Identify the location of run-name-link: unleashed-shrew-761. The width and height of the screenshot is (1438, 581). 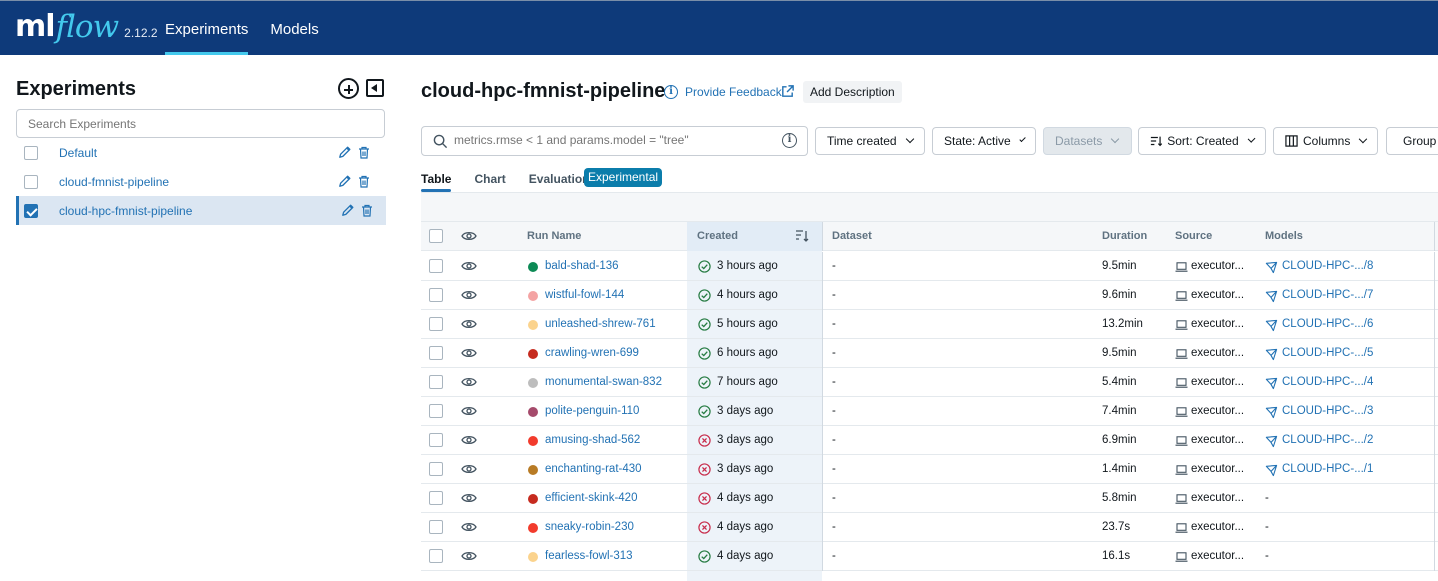
(600, 324).